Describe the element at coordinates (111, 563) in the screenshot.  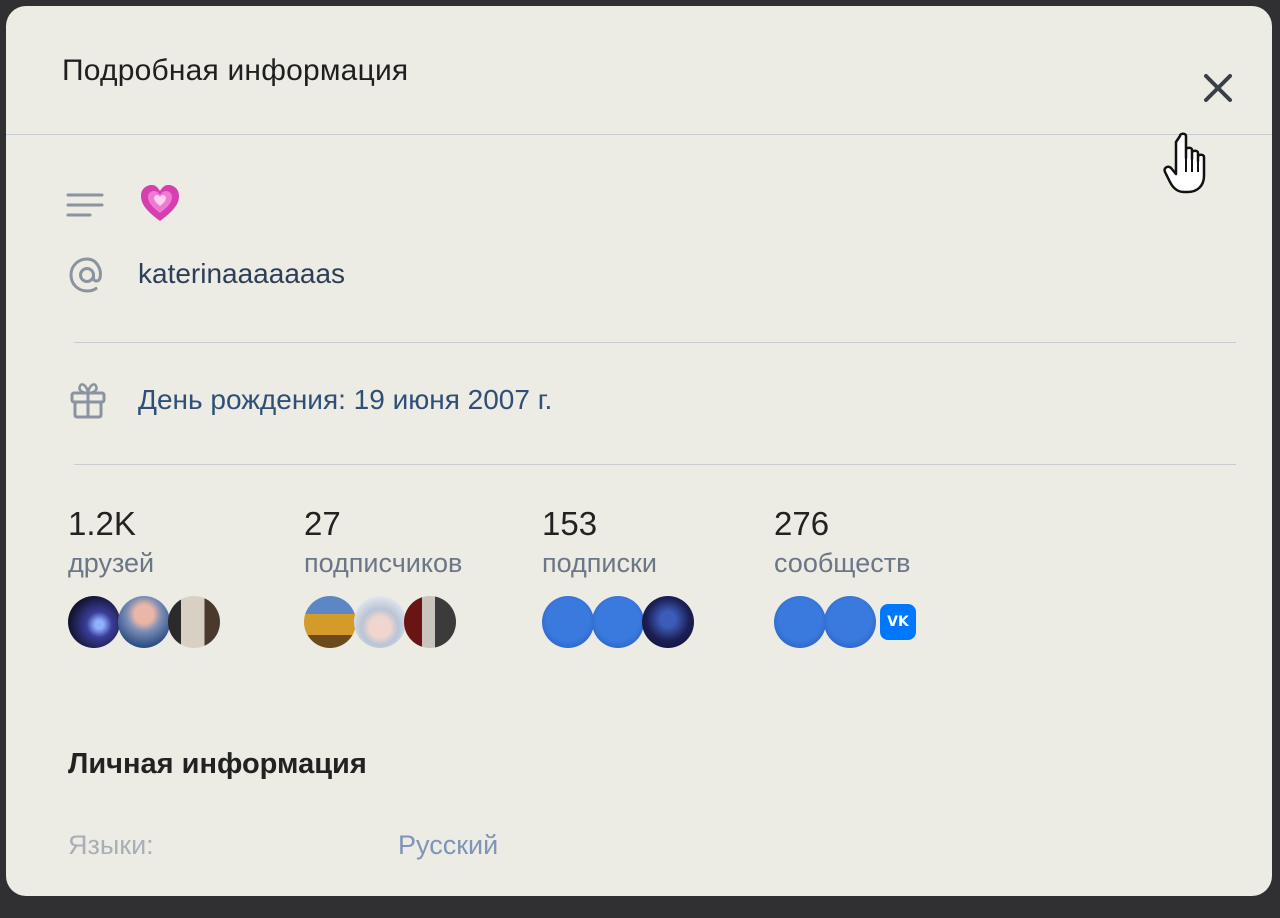
I see `counter-label: друзей` at that location.